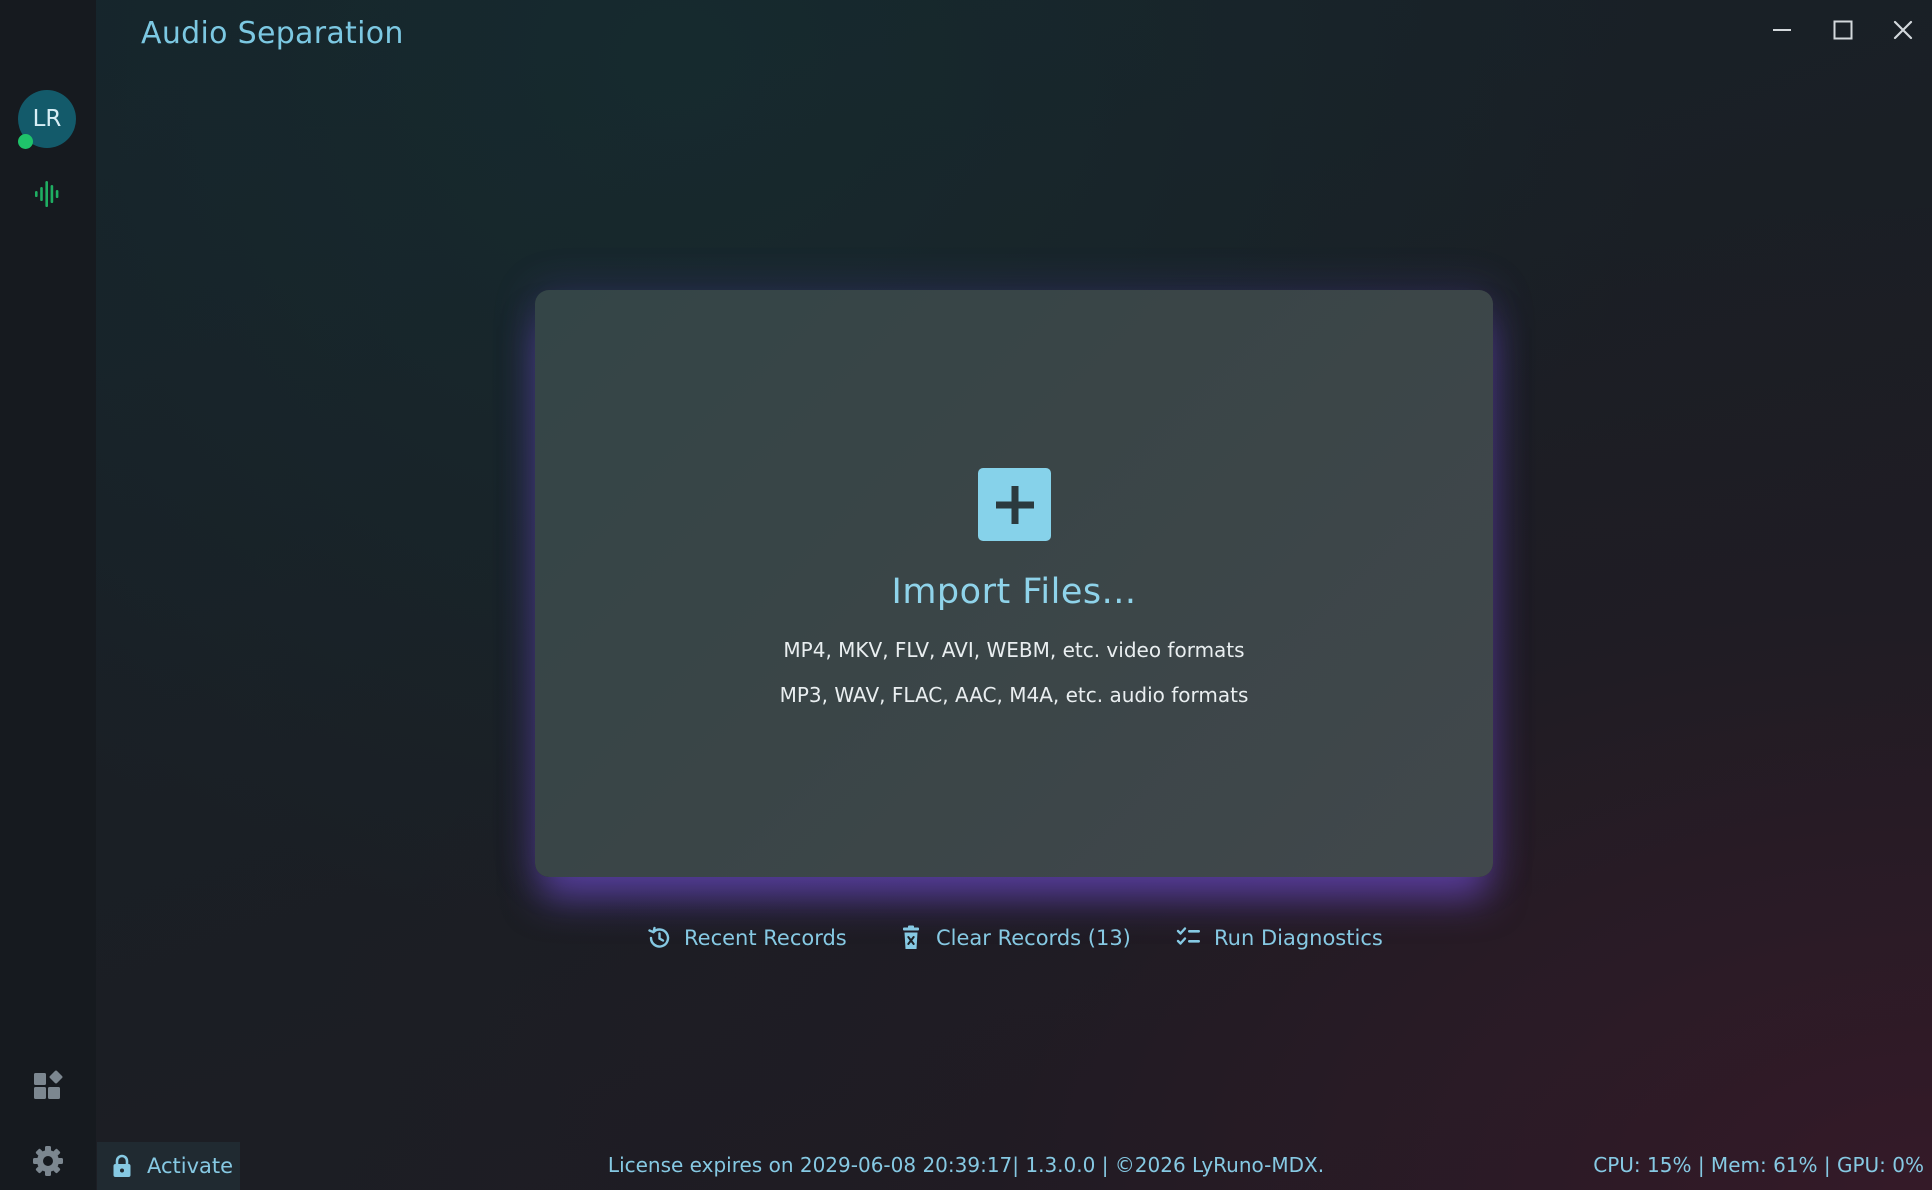 The image size is (1932, 1190). I want to click on checklist-icon, so click(1188, 936).